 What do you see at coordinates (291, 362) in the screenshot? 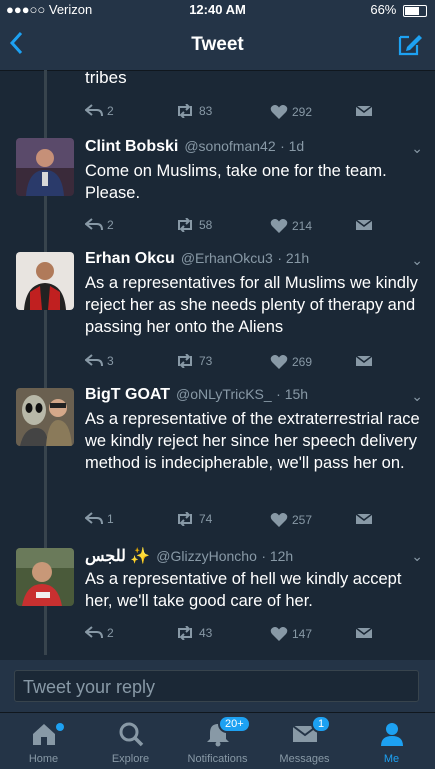
I see `like-button: 269` at bounding box center [291, 362].